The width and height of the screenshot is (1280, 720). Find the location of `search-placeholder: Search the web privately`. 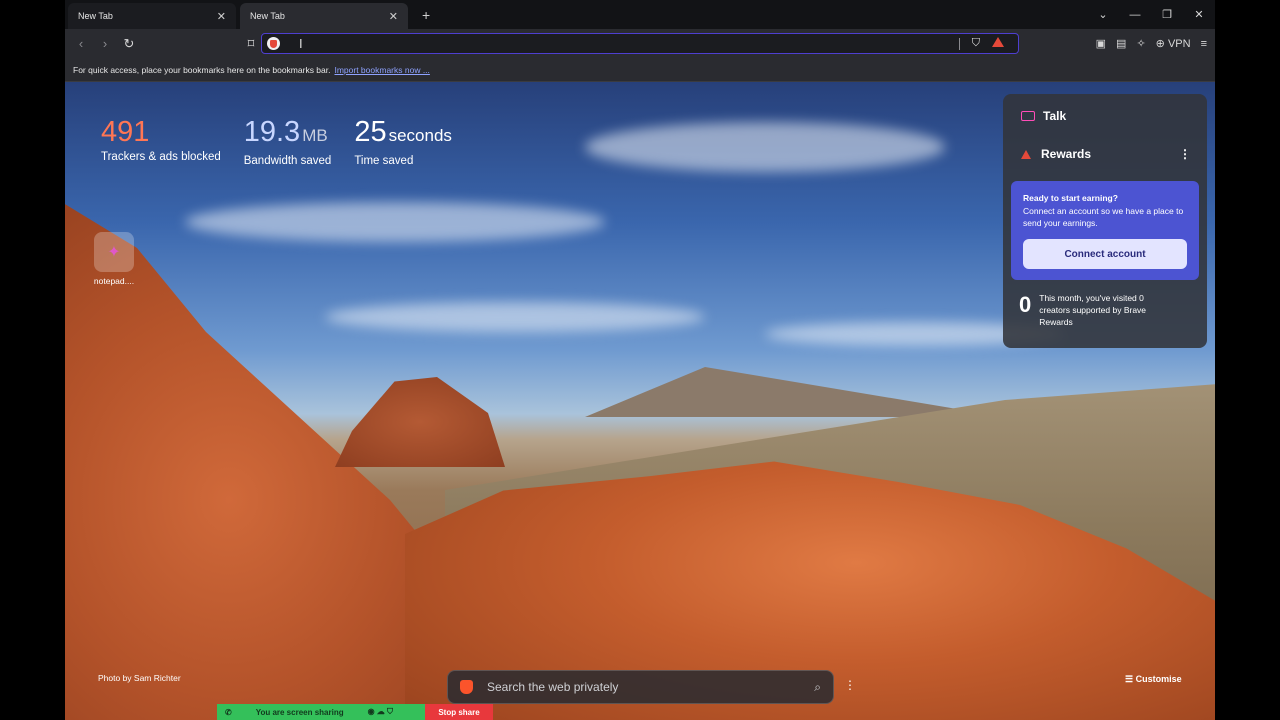

search-placeholder: Search the web privately is located at coordinates (553, 687).